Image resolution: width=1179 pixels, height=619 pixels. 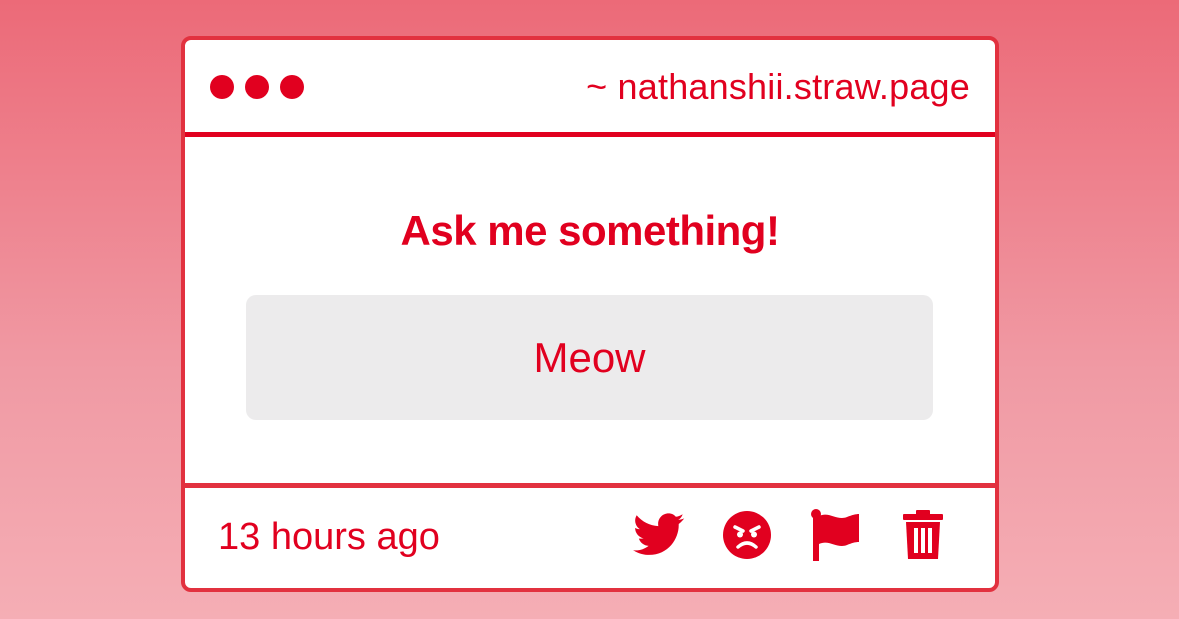 I want to click on flag-icon, so click(x=835, y=535).